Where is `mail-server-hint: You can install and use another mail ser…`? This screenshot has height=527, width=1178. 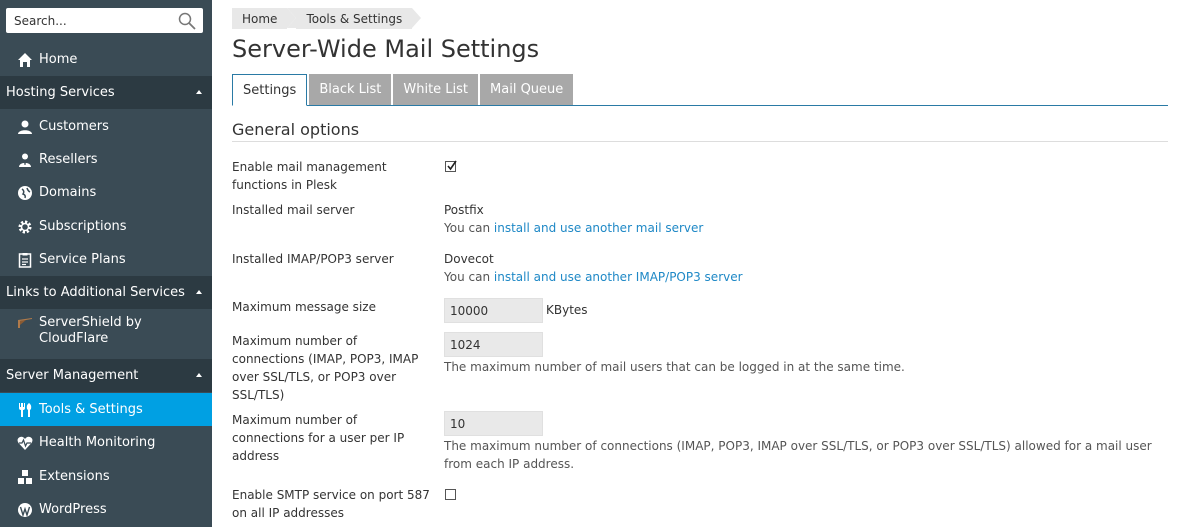 mail-server-hint: You can install and use another mail ser… is located at coordinates (573, 228).